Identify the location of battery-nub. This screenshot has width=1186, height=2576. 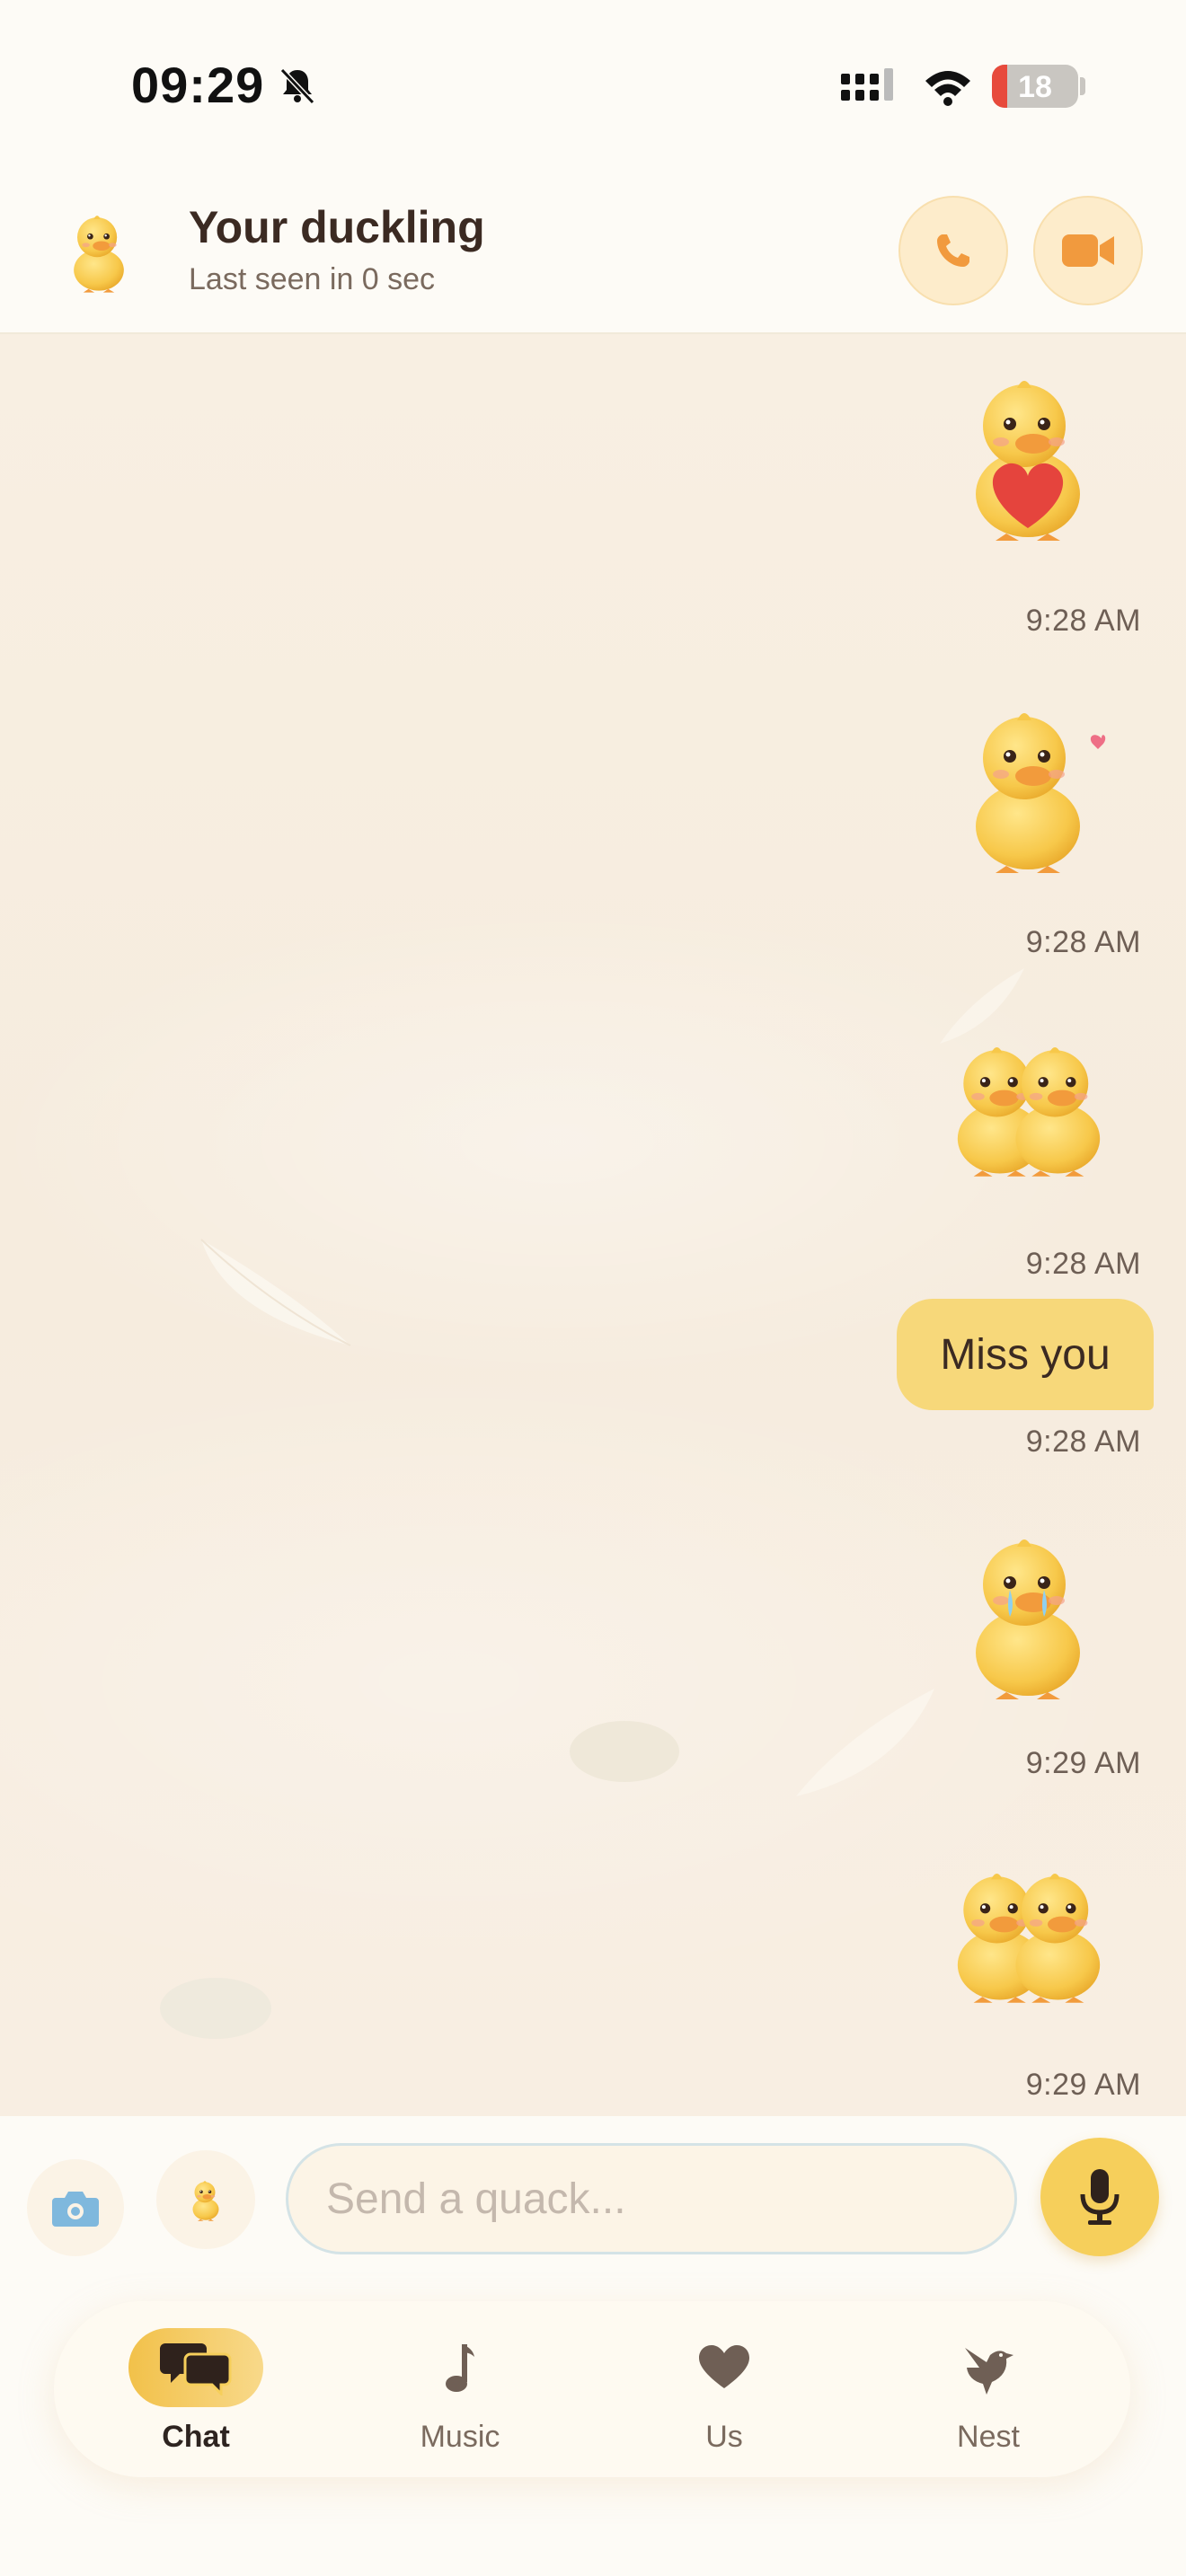
(1082, 86).